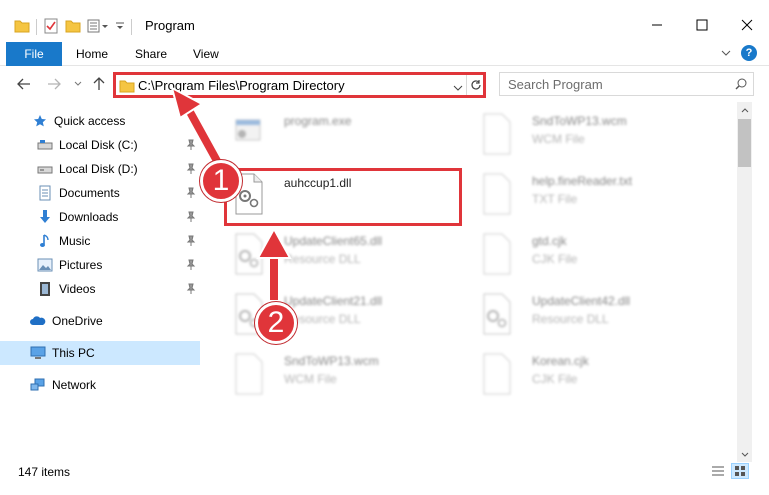 The image size is (769, 495). I want to click on back-button, so click(24, 84).